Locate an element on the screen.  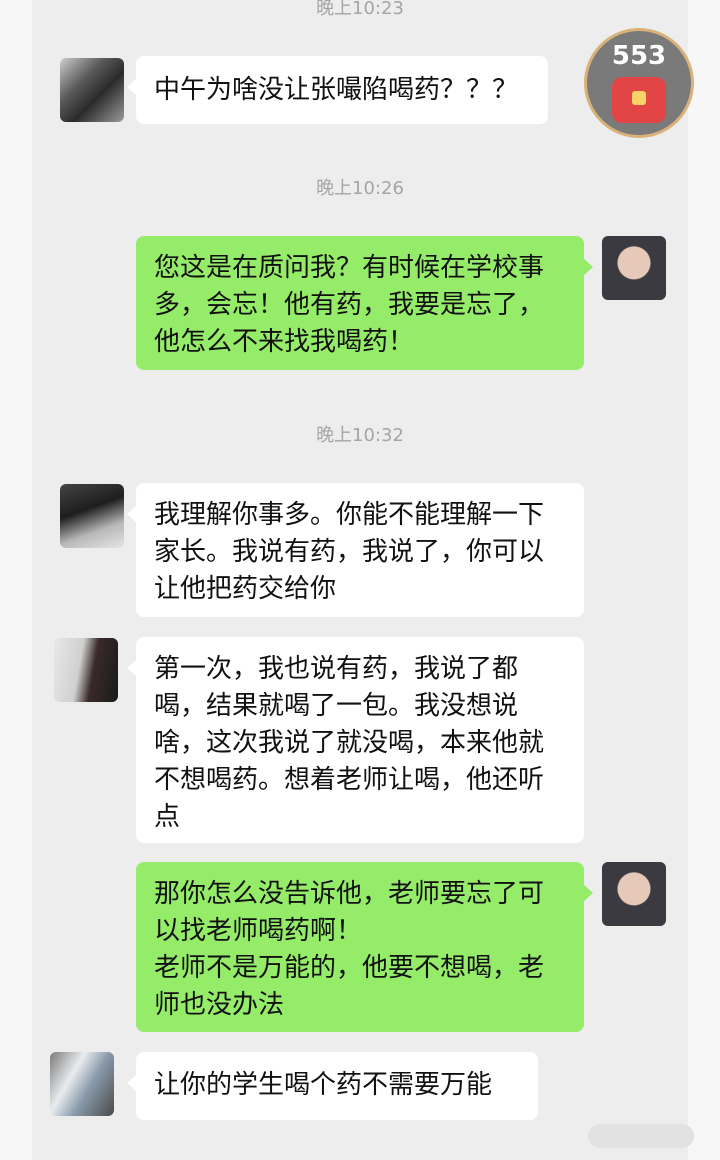
red-envelope-icon is located at coordinates (639, 100).